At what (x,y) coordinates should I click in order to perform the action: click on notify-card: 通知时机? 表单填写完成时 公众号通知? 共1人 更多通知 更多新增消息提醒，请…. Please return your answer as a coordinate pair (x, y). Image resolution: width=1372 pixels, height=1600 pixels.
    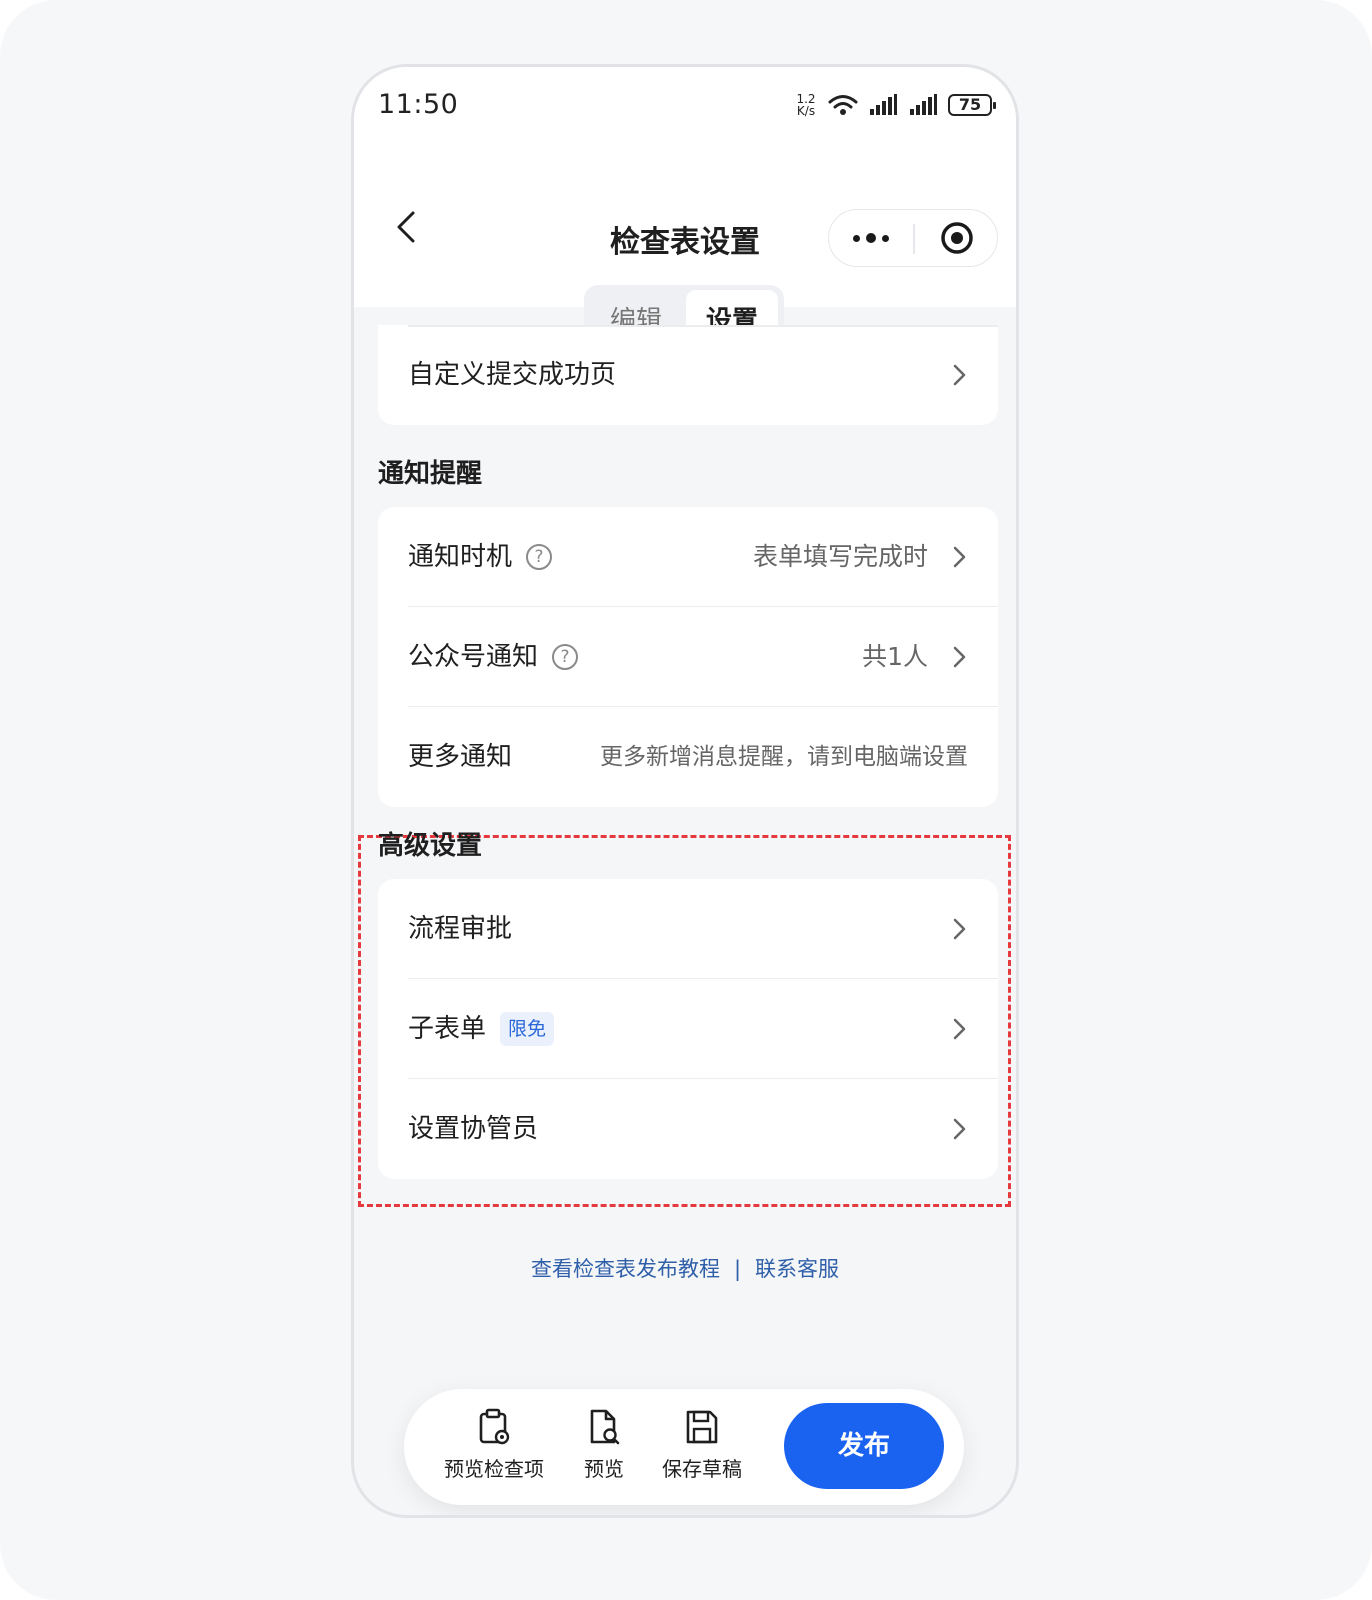
    Looking at the image, I should click on (688, 657).